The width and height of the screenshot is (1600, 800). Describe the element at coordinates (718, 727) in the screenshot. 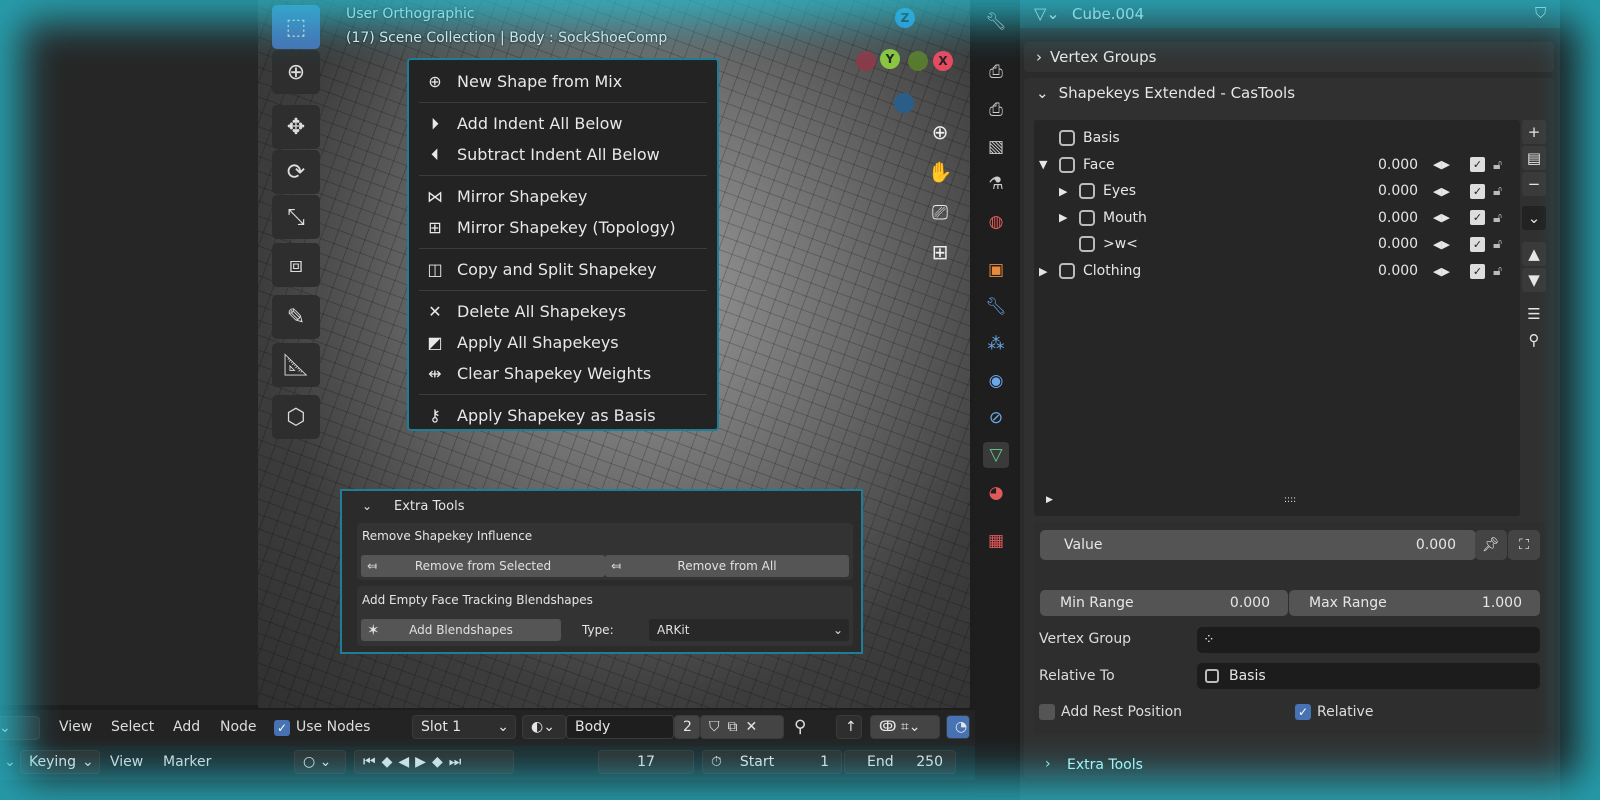

I see `shield-icon: ⛉` at that location.